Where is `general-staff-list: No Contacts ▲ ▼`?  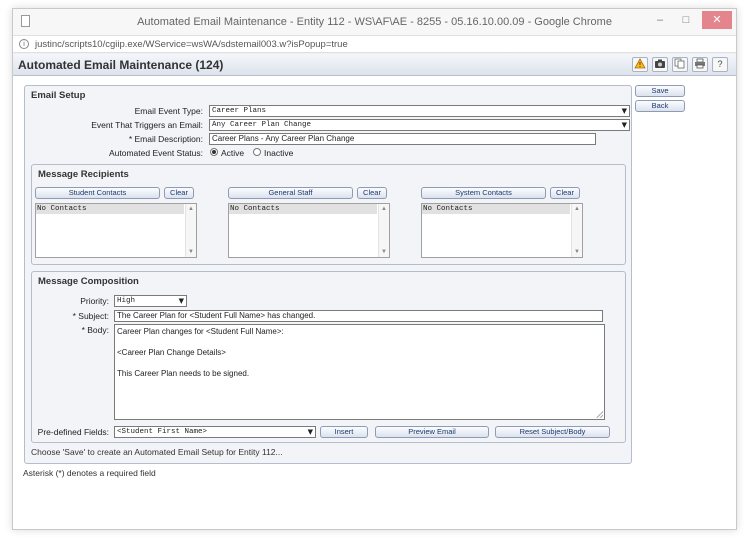 general-staff-list: No Contacts ▲ ▼ is located at coordinates (309, 230).